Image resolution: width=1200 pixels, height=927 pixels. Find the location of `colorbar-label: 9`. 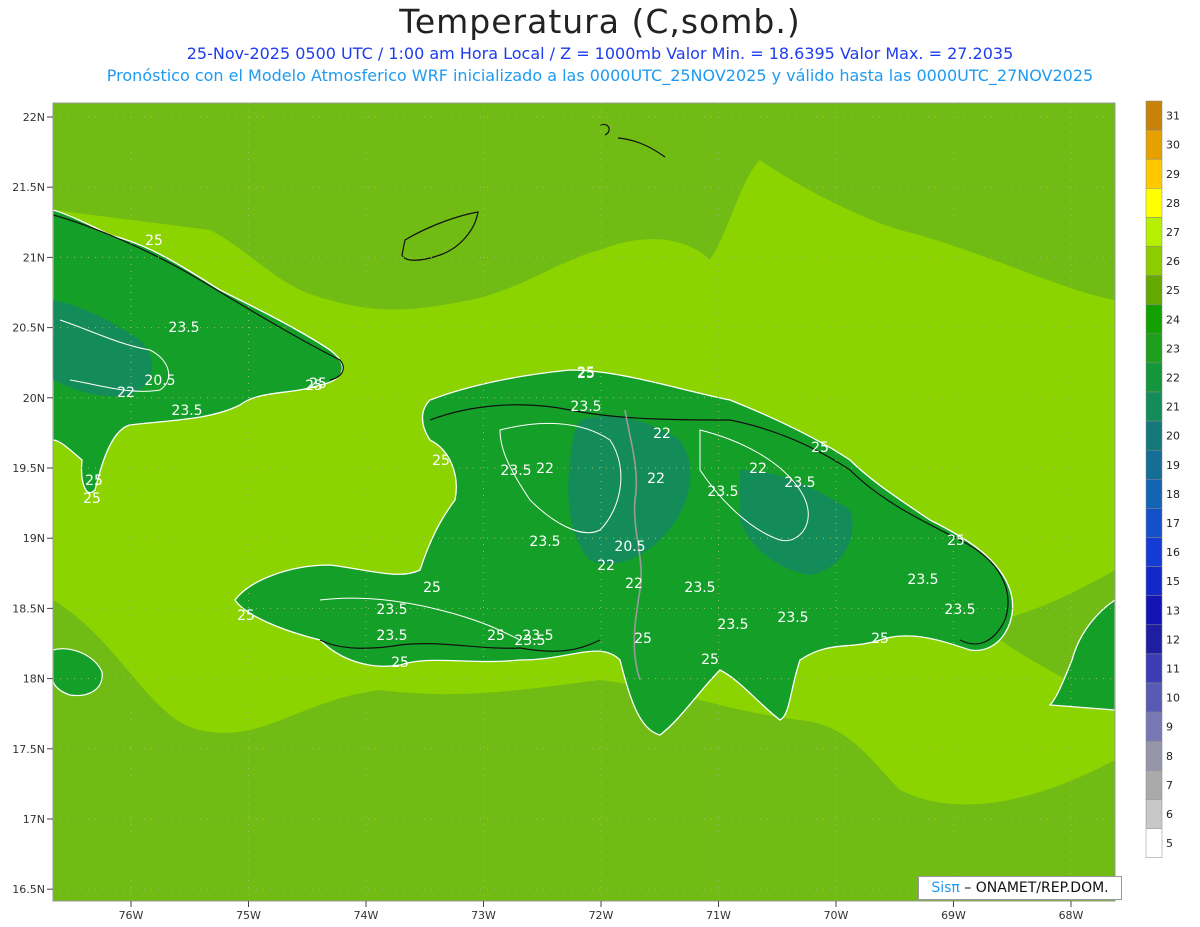

colorbar-label: 9 is located at coordinates (1169, 727).